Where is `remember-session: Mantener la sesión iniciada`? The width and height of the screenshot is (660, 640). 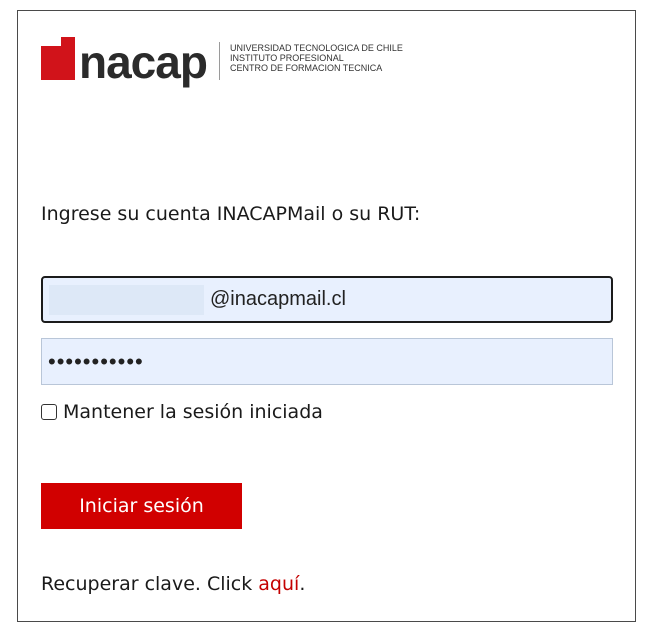 remember-session: Mantener la sesión iniciada is located at coordinates (182, 412).